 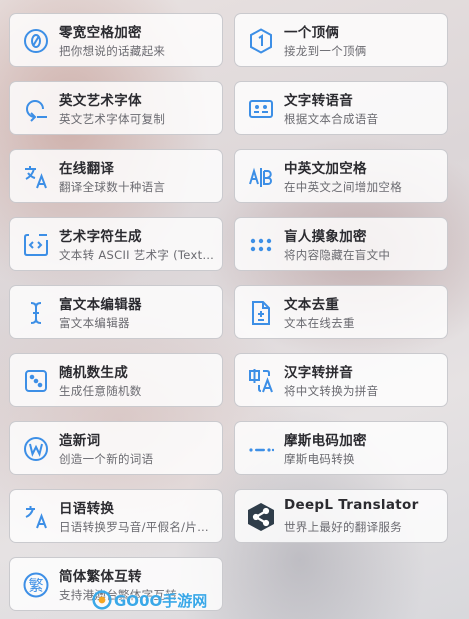 I want to click on text-cursor-icon, so click(x=36, y=313).